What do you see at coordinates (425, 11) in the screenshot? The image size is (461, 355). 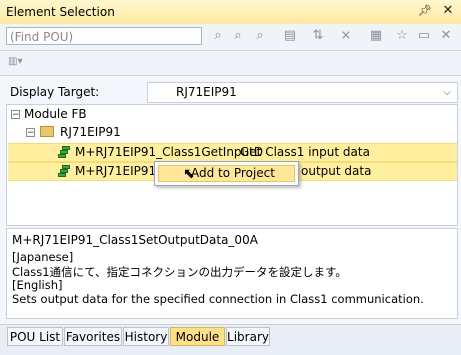 I see `pin-icon: 📌︎` at bounding box center [425, 11].